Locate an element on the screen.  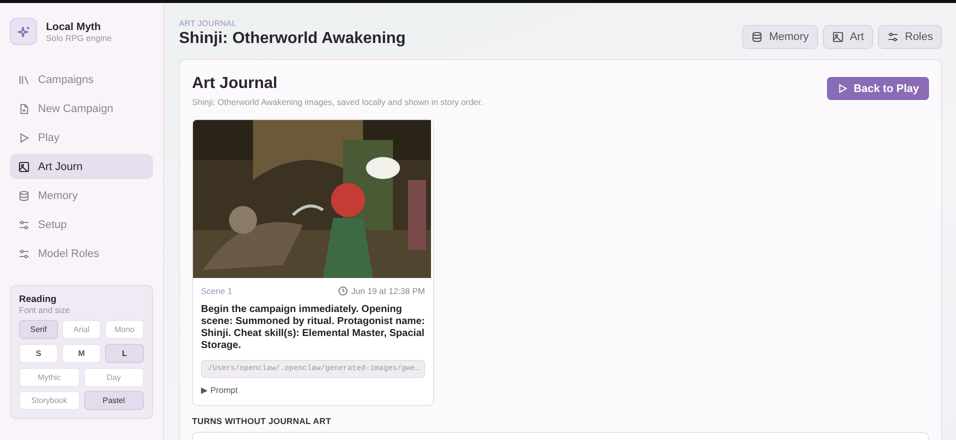
scene-label: Scene 1 is located at coordinates (216, 291).